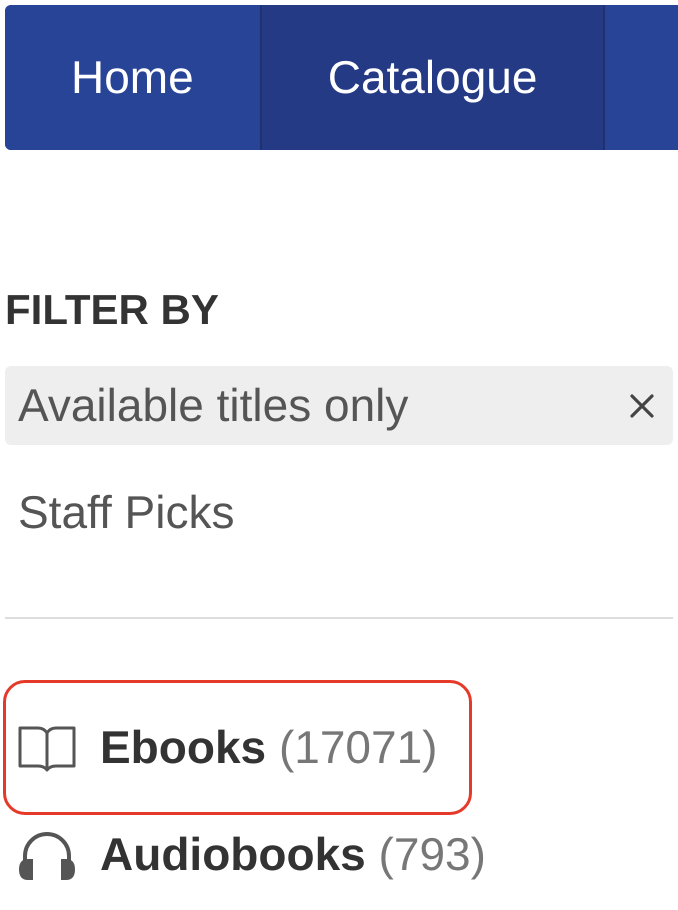 Image resolution: width=678 pixels, height=910 pixels. I want to click on filter-option: Staff Picks, so click(126, 512).